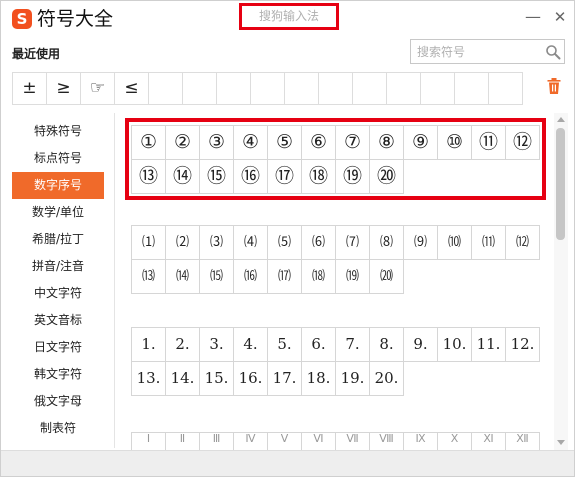  I want to click on symbol-cell: Ⅸ, so click(421, 441).